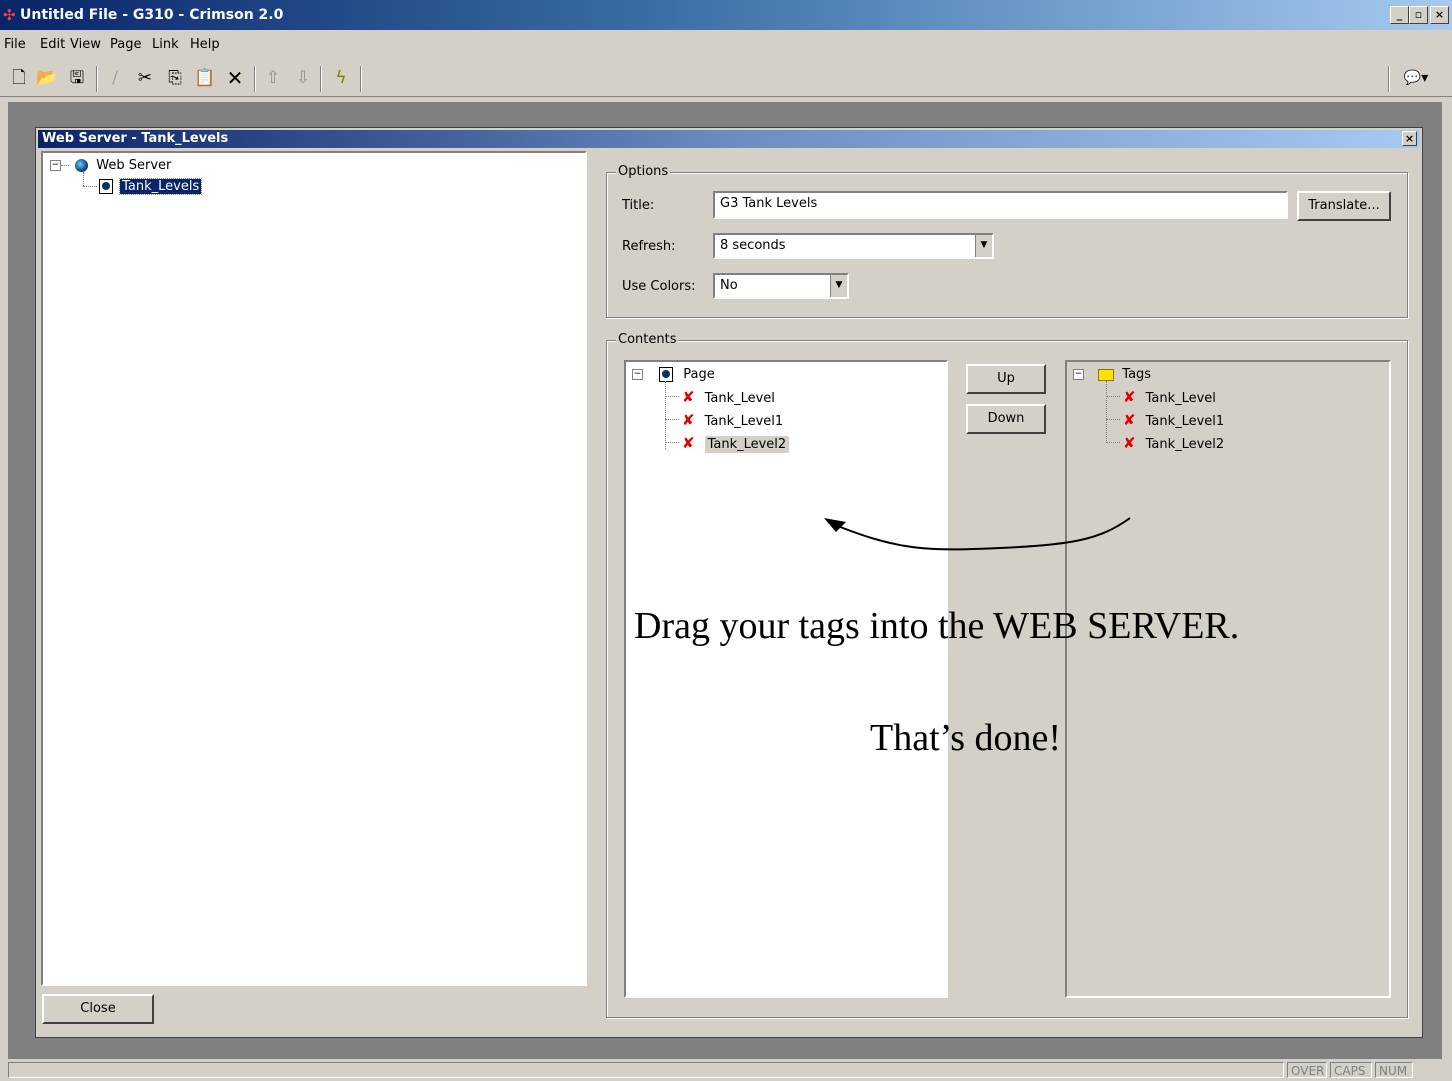 Image resolution: width=1452 pixels, height=1081 pixels. Describe the element at coordinates (273, 78) in the screenshot. I see `move-up-icon: ⇧` at that location.